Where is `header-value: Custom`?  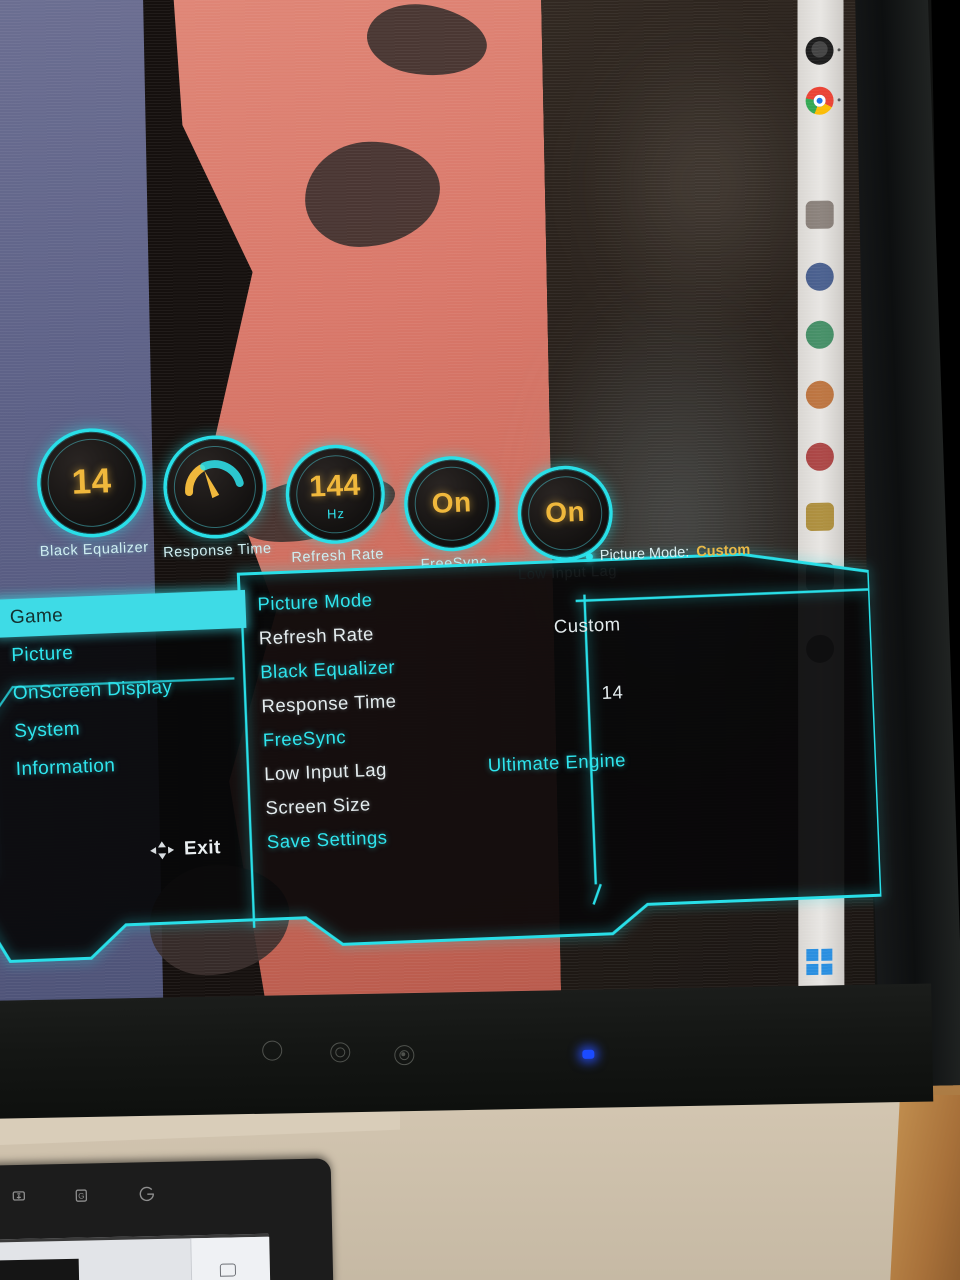 header-value: Custom is located at coordinates (723, 551).